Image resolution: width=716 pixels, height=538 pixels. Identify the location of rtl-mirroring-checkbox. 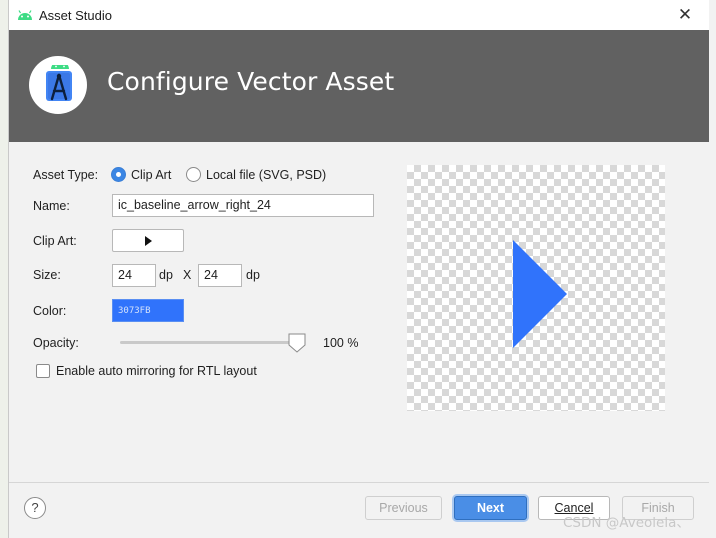
(43, 371).